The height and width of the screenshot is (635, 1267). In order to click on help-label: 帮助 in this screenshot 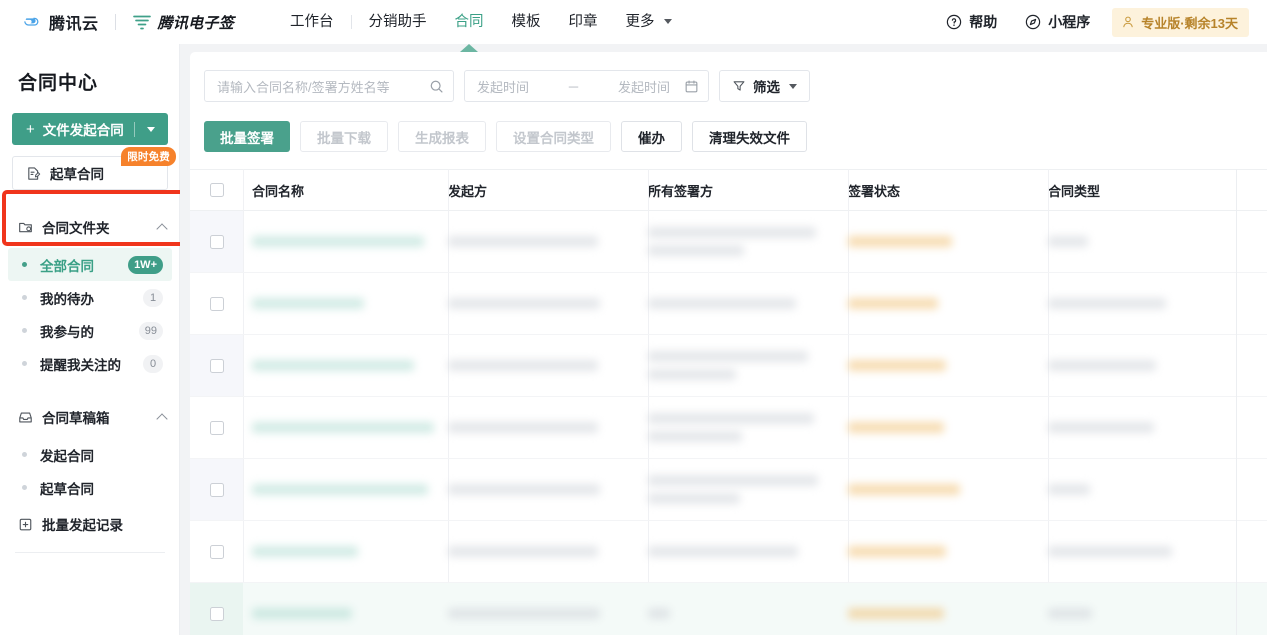, I will do `click(983, 22)`.